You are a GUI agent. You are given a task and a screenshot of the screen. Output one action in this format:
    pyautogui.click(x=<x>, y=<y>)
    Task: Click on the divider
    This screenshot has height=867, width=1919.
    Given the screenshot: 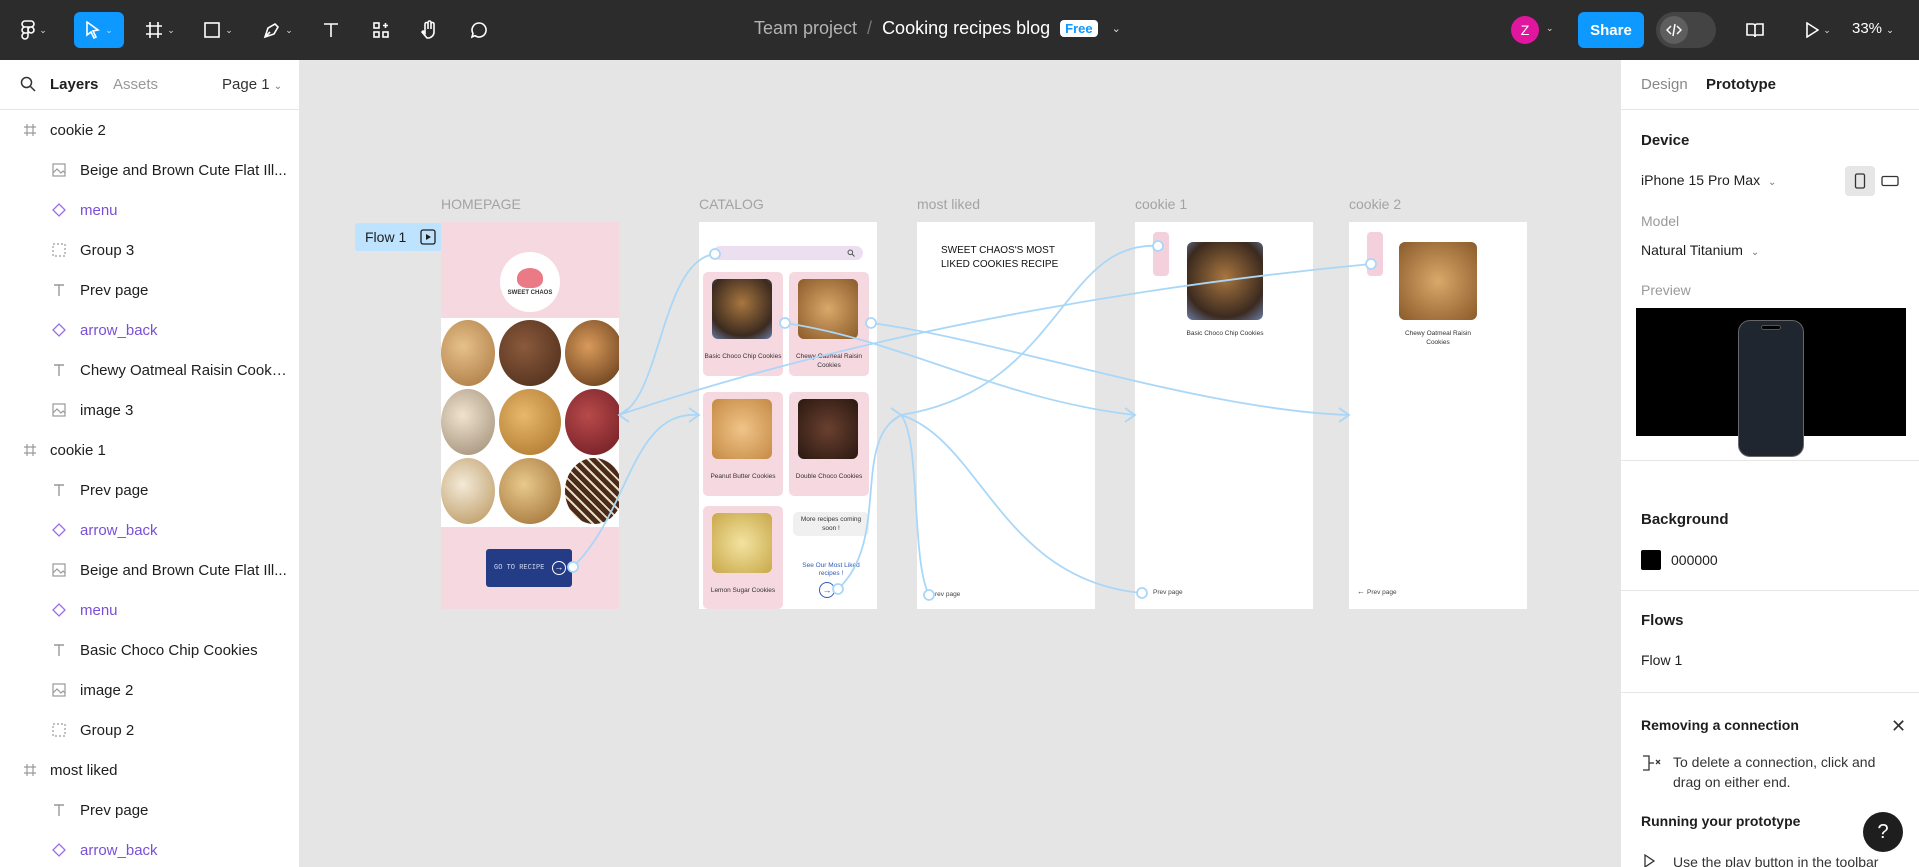 What is the action you would take?
    pyautogui.click(x=1770, y=590)
    